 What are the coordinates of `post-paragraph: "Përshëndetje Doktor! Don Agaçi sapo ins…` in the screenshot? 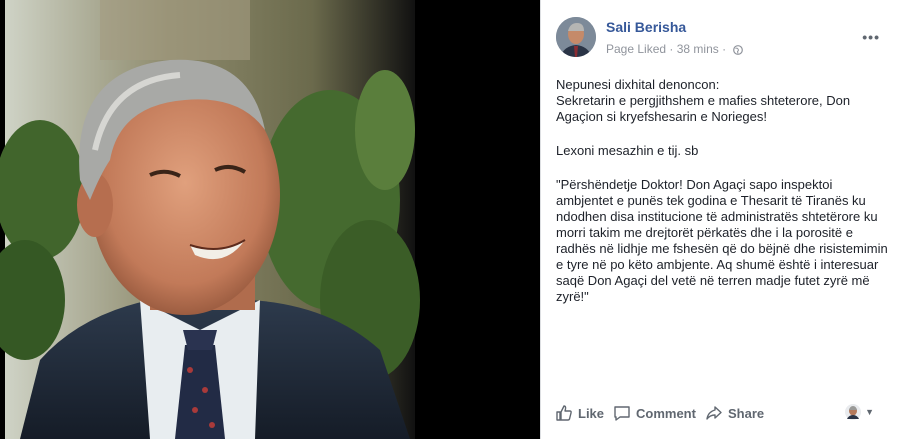 It's located at (722, 240).